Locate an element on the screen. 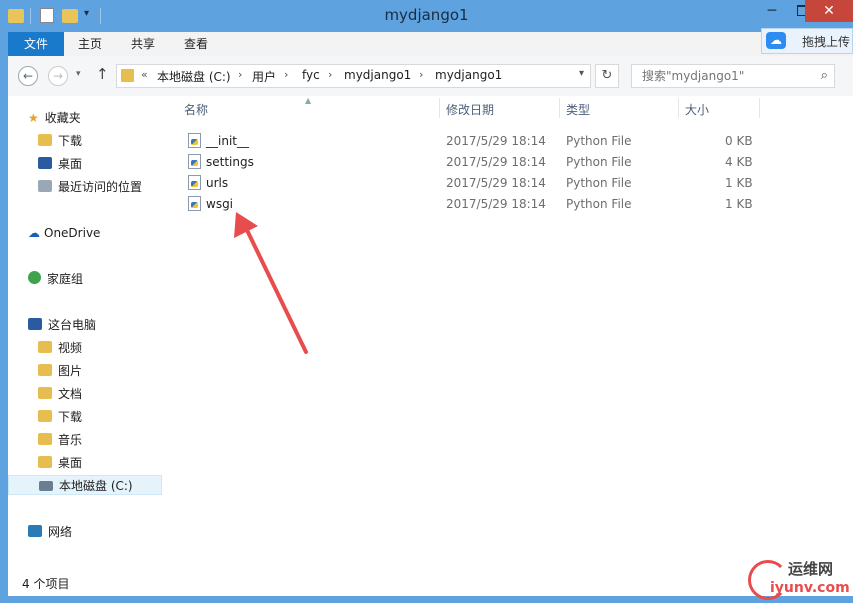 This screenshot has width=853, height=603. sidebar-item-favorites: ★ 收藏夹 is located at coordinates (54, 118).